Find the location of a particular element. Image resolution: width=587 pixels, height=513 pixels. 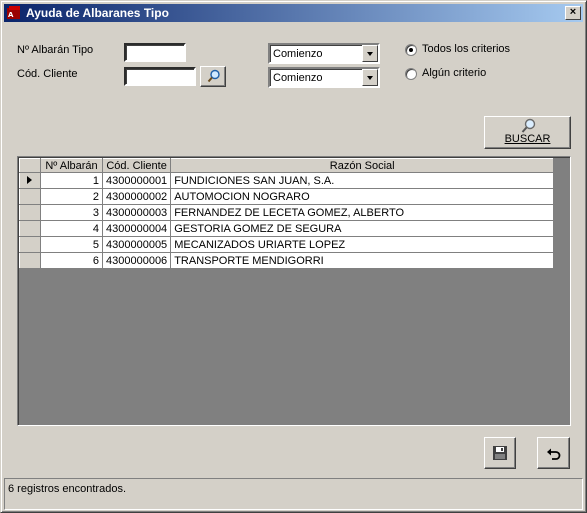

save-button is located at coordinates (500, 453).